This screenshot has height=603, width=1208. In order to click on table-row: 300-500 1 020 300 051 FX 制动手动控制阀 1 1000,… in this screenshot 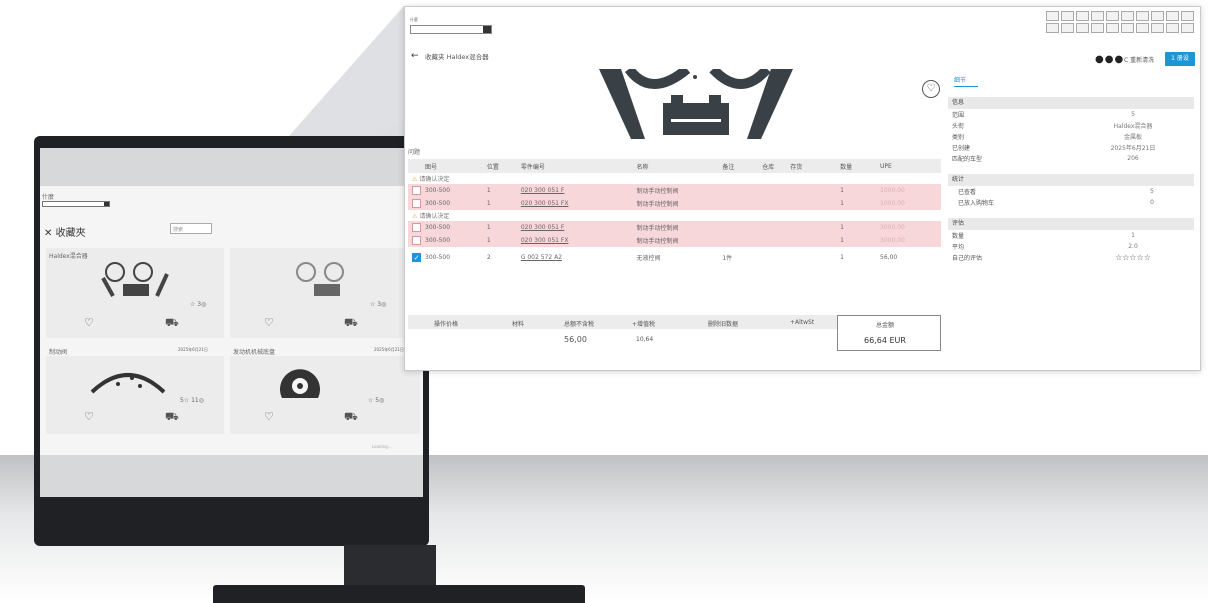, I will do `click(674, 203)`.